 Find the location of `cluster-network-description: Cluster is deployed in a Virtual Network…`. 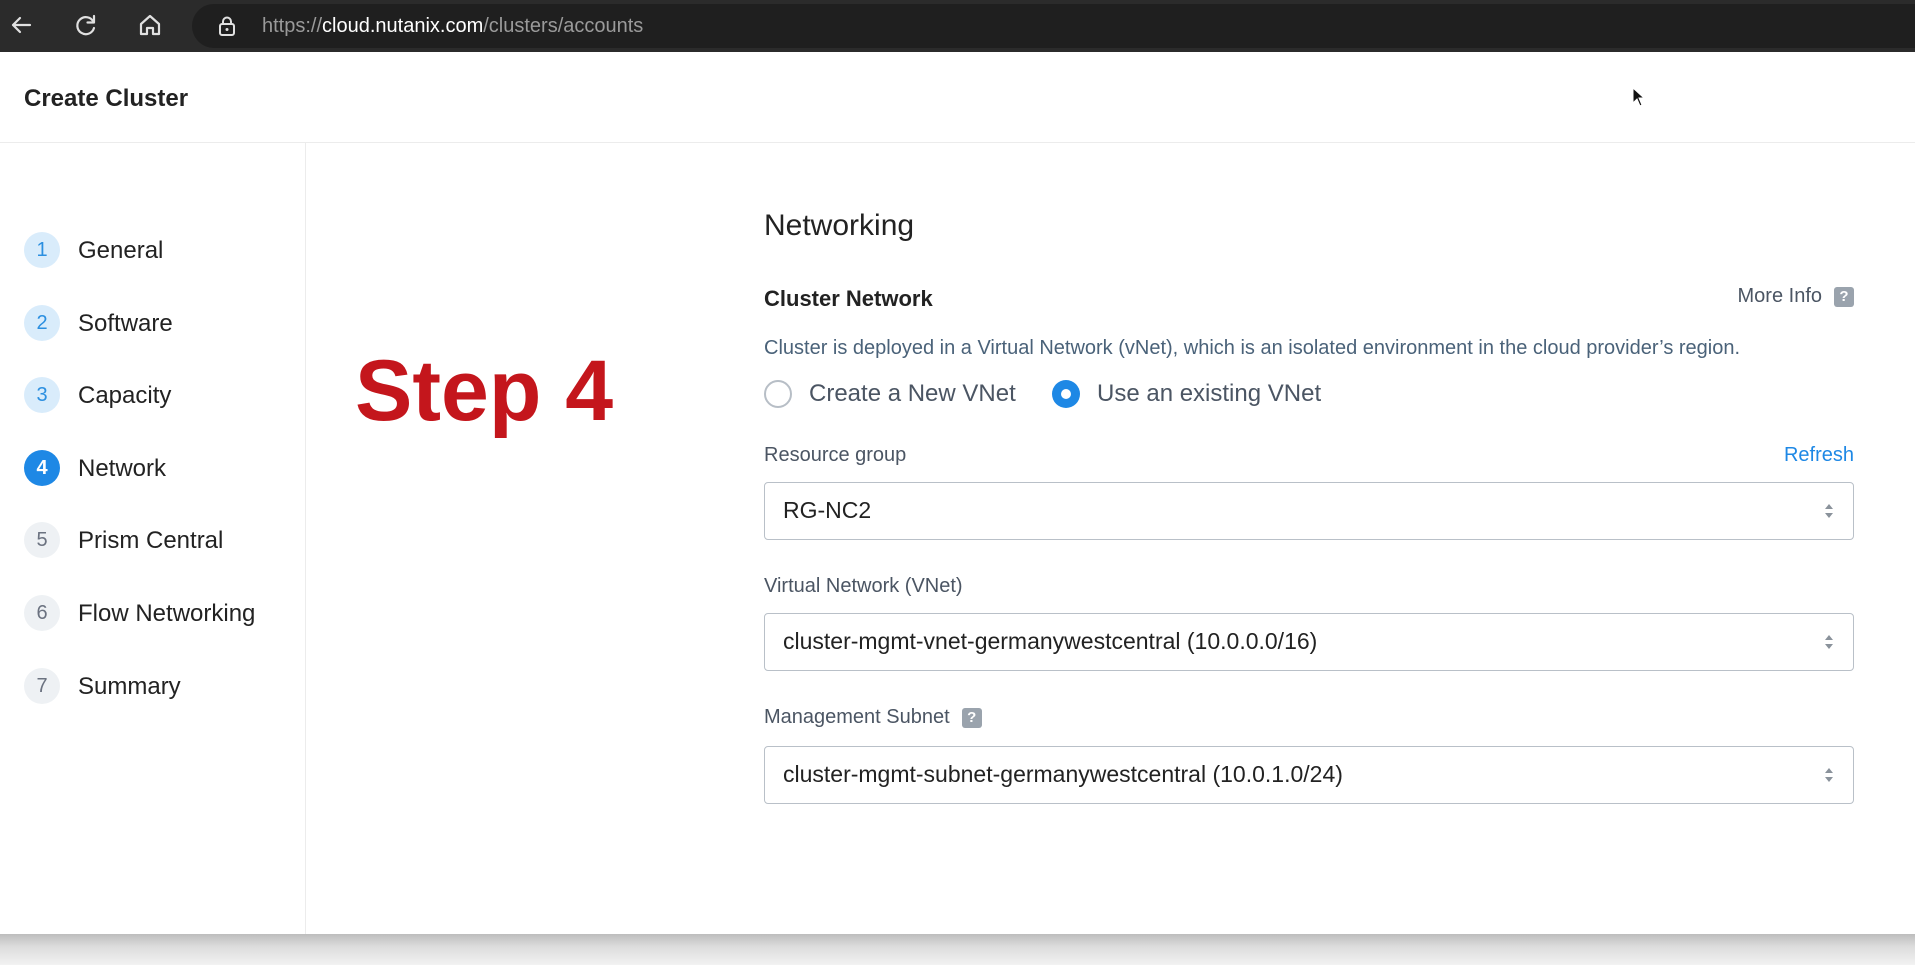

cluster-network-description: Cluster is deployed in a Virtual Network… is located at coordinates (1252, 348).